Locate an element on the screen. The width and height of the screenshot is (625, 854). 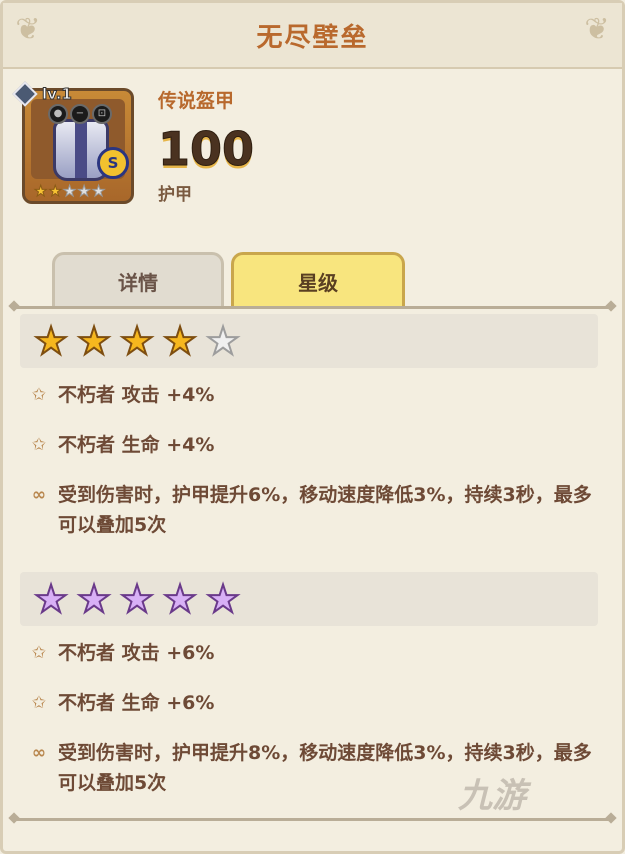
bonus-line: ∞ 受到伤害时，护甲提升6%，移动速度降低3%，持续3秒，最多可以叠加5次 is located at coordinates (313, 510).